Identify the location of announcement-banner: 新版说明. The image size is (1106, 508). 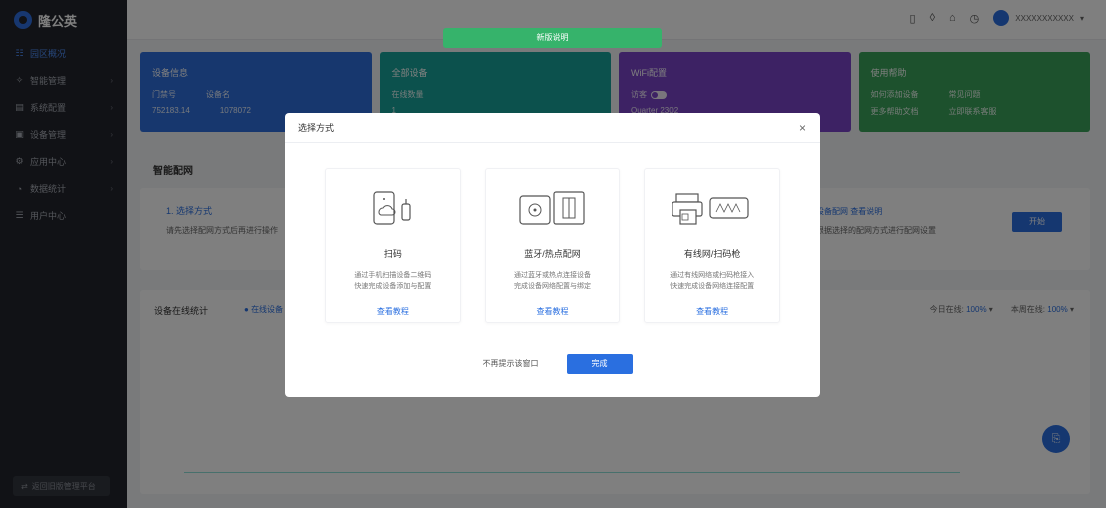
(552, 38).